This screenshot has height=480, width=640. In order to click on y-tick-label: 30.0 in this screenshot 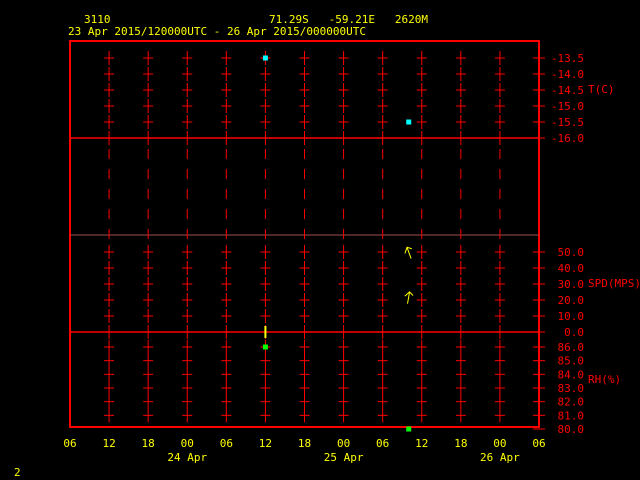, I will do `click(571, 284)`.